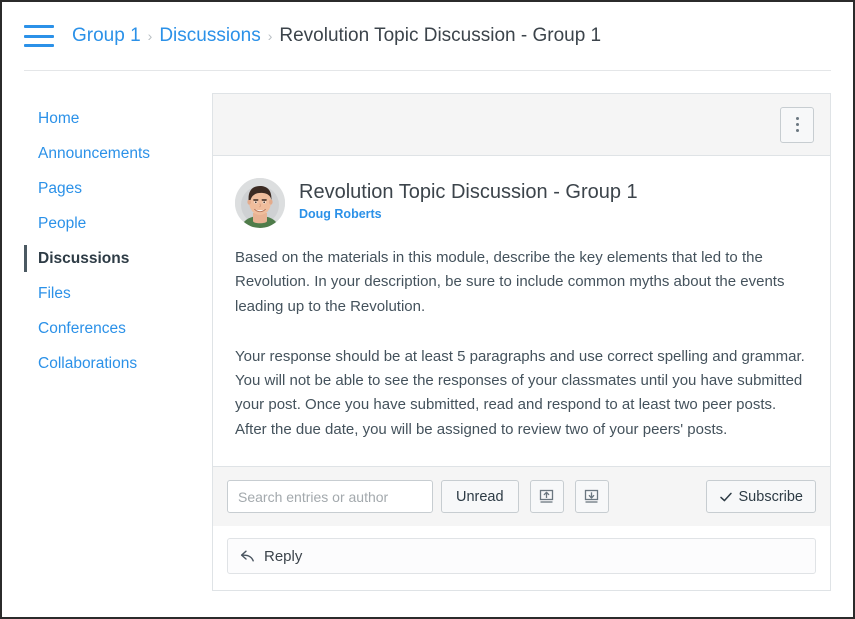  Describe the element at coordinates (770, 496) in the screenshot. I see `subscribe-label: Subscribe` at that location.